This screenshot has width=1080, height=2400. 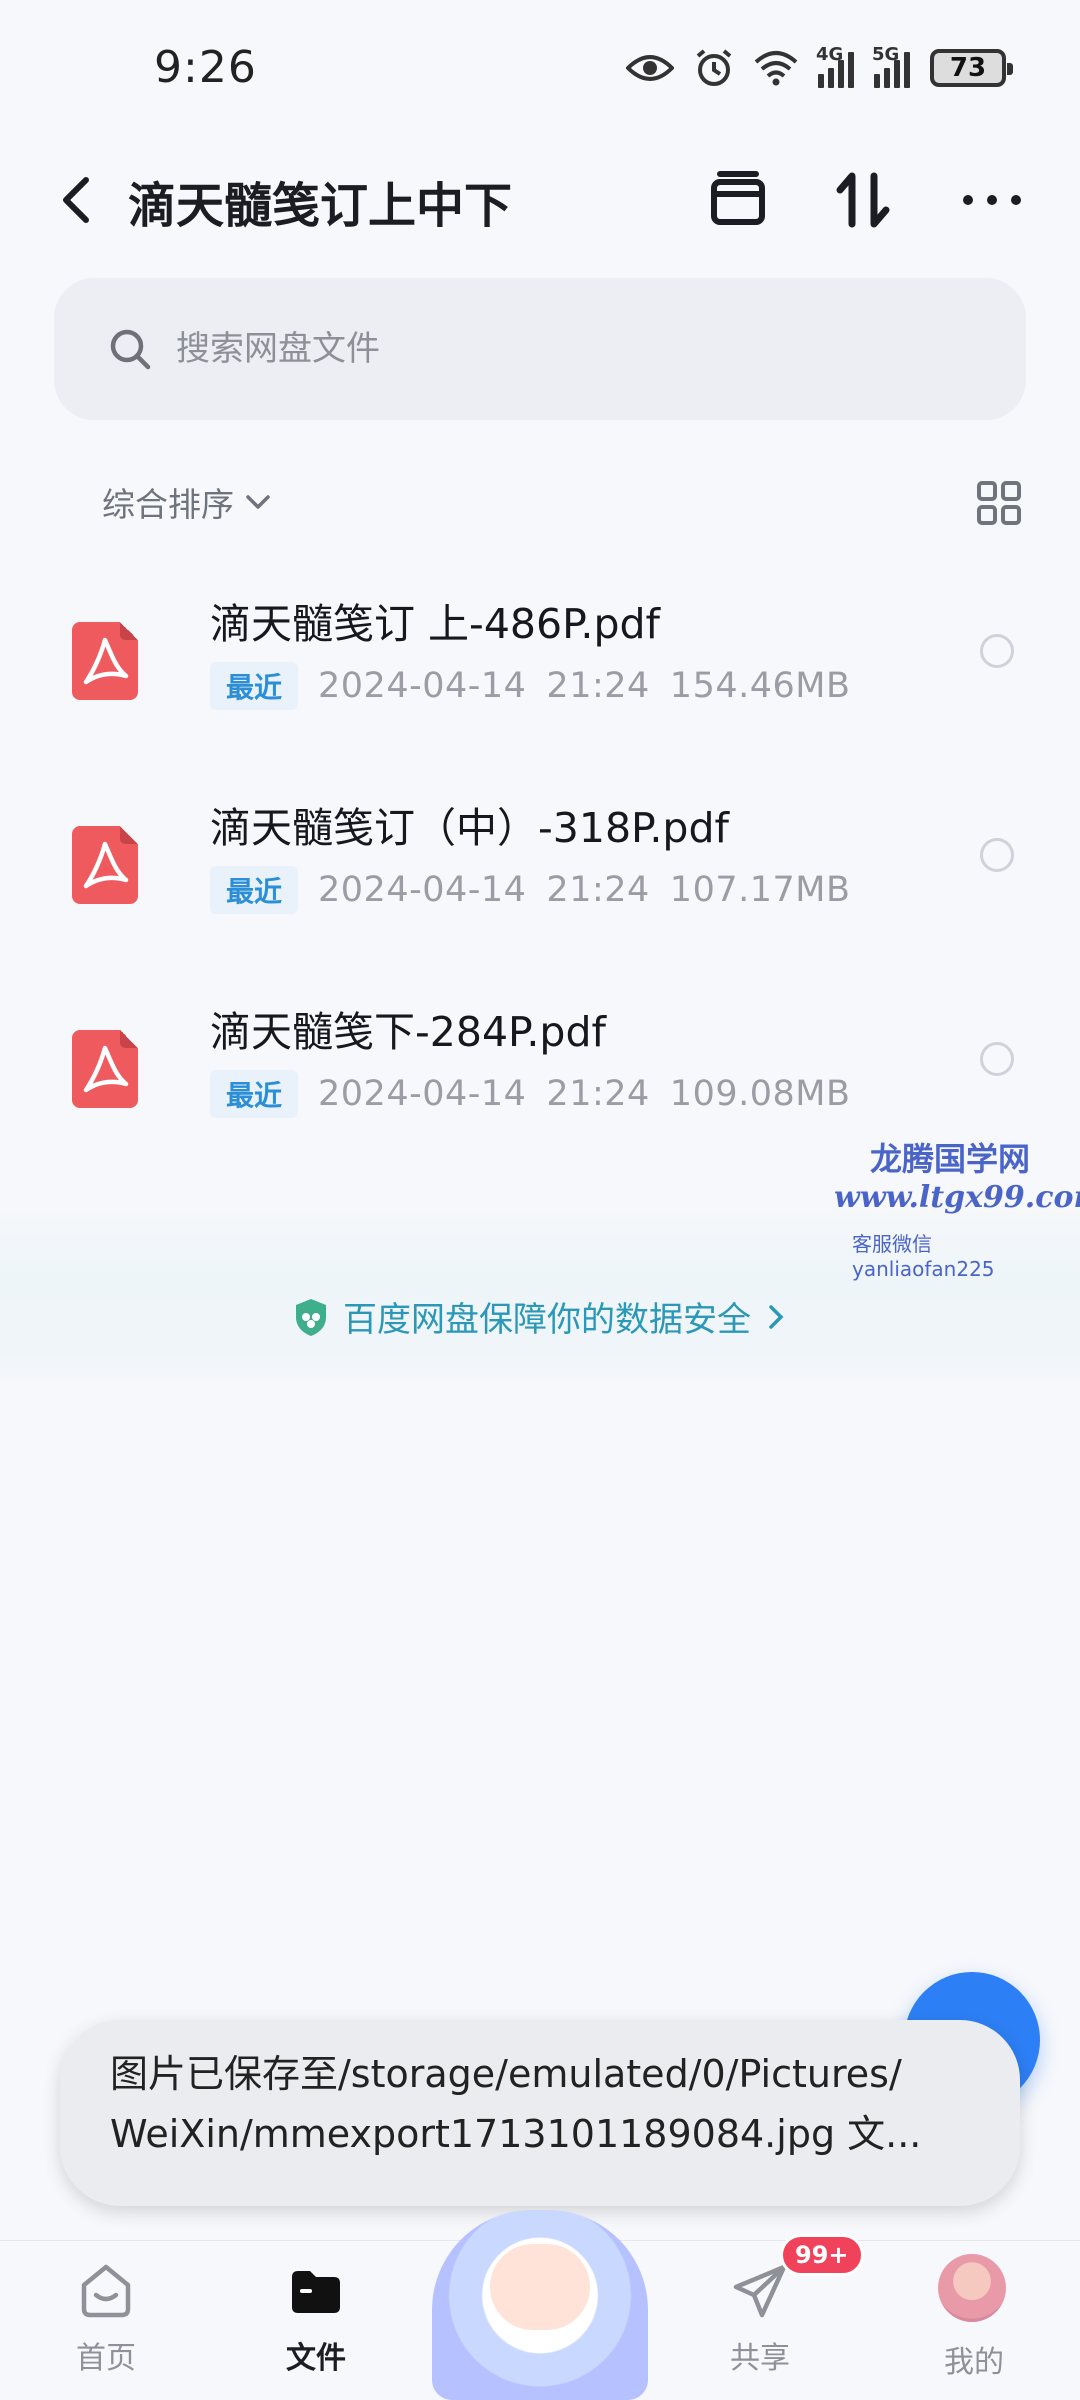 What do you see at coordinates (168, 504) in the screenshot?
I see `sort-label: 综合排序` at bounding box center [168, 504].